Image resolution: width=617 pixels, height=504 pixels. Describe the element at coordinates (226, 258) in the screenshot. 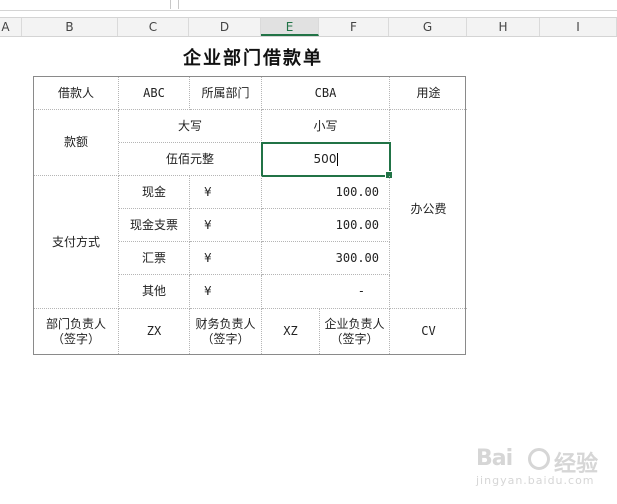

I see `payment-currency-draft: ¥` at that location.